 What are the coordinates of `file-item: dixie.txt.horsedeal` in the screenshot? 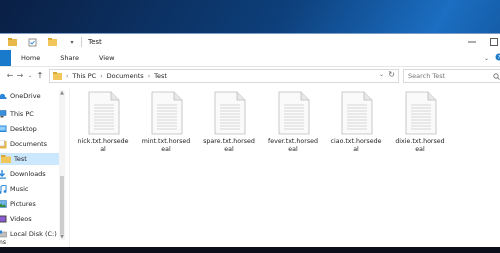 It's located at (420, 122).